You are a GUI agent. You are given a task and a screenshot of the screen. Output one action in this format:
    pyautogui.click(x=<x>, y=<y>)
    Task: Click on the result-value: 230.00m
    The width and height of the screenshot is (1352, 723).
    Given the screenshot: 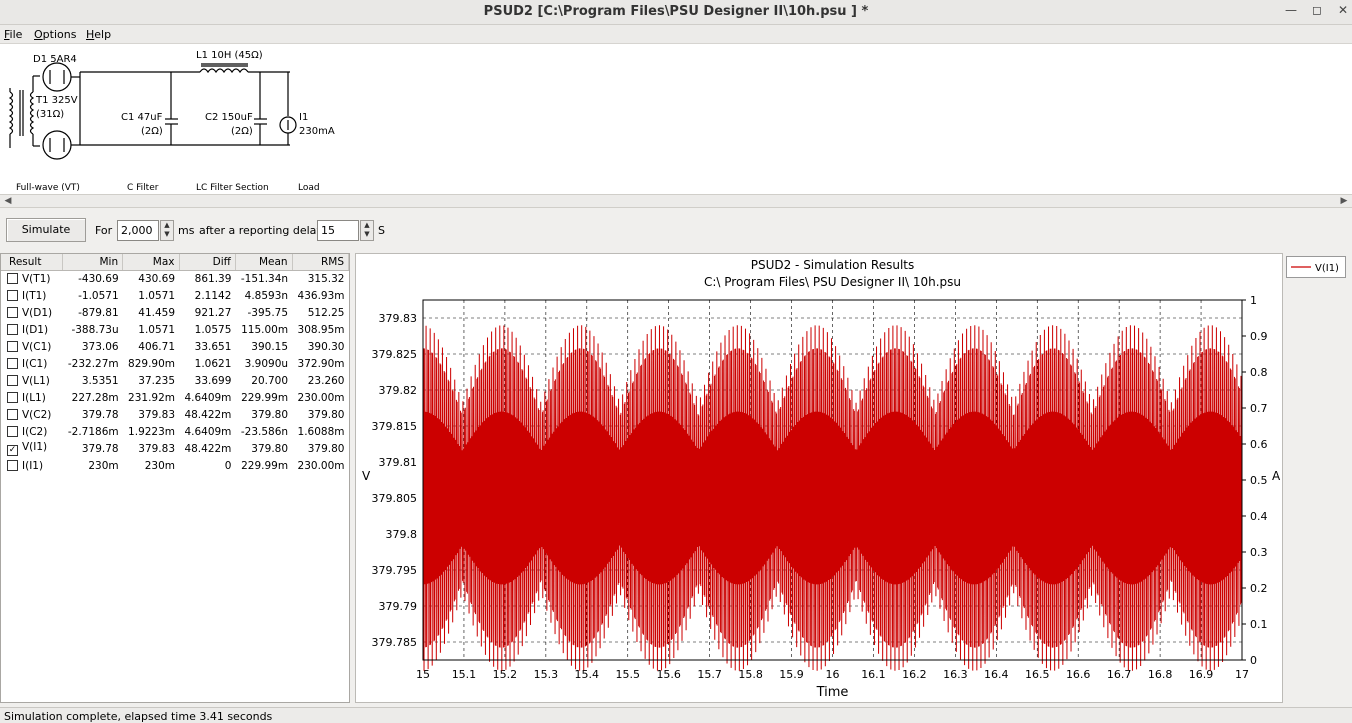 What is the action you would take?
    pyautogui.click(x=321, y=465)
    